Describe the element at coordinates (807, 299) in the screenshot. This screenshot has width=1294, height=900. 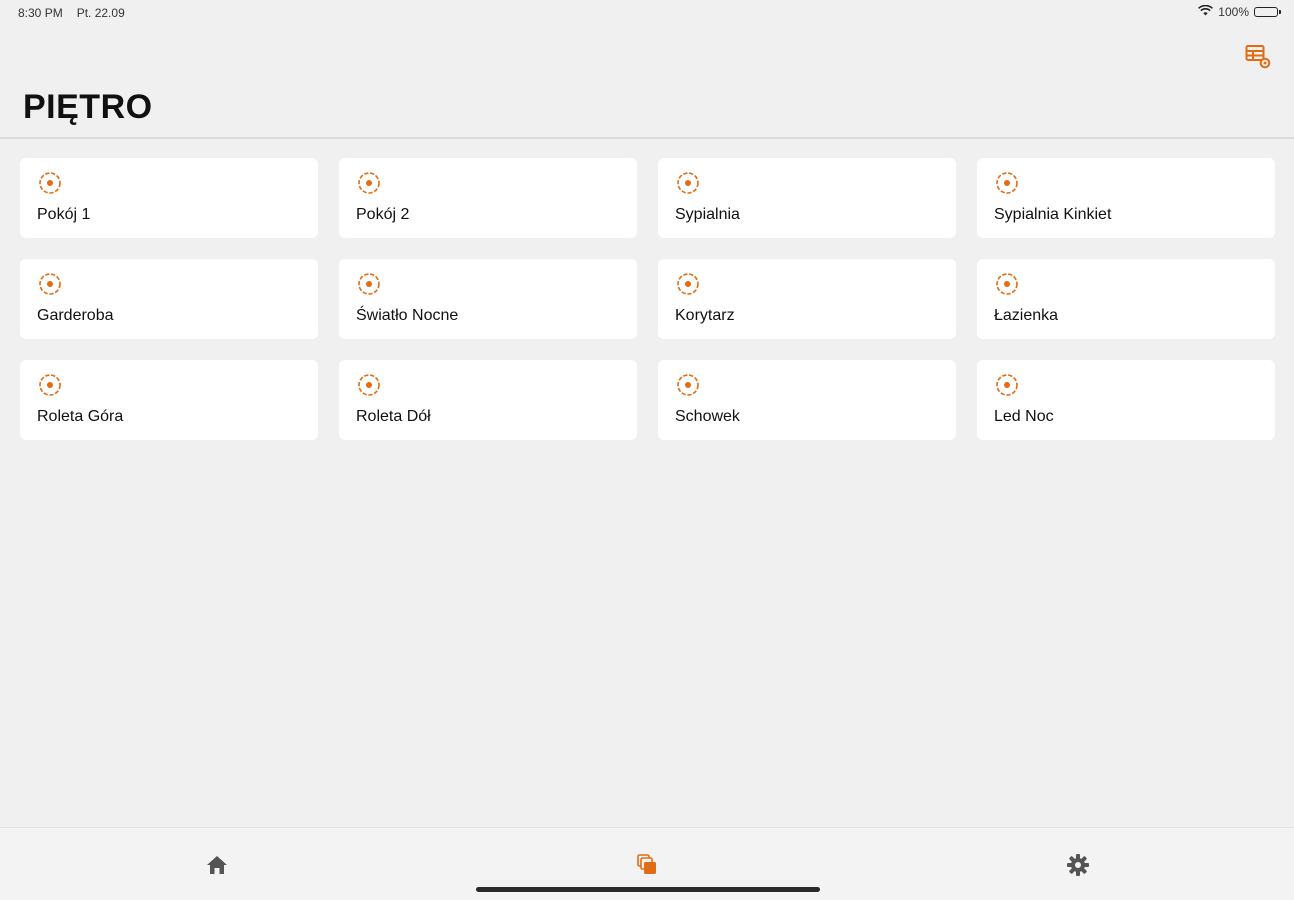
I see `room-tile: Korytarz` at that location.